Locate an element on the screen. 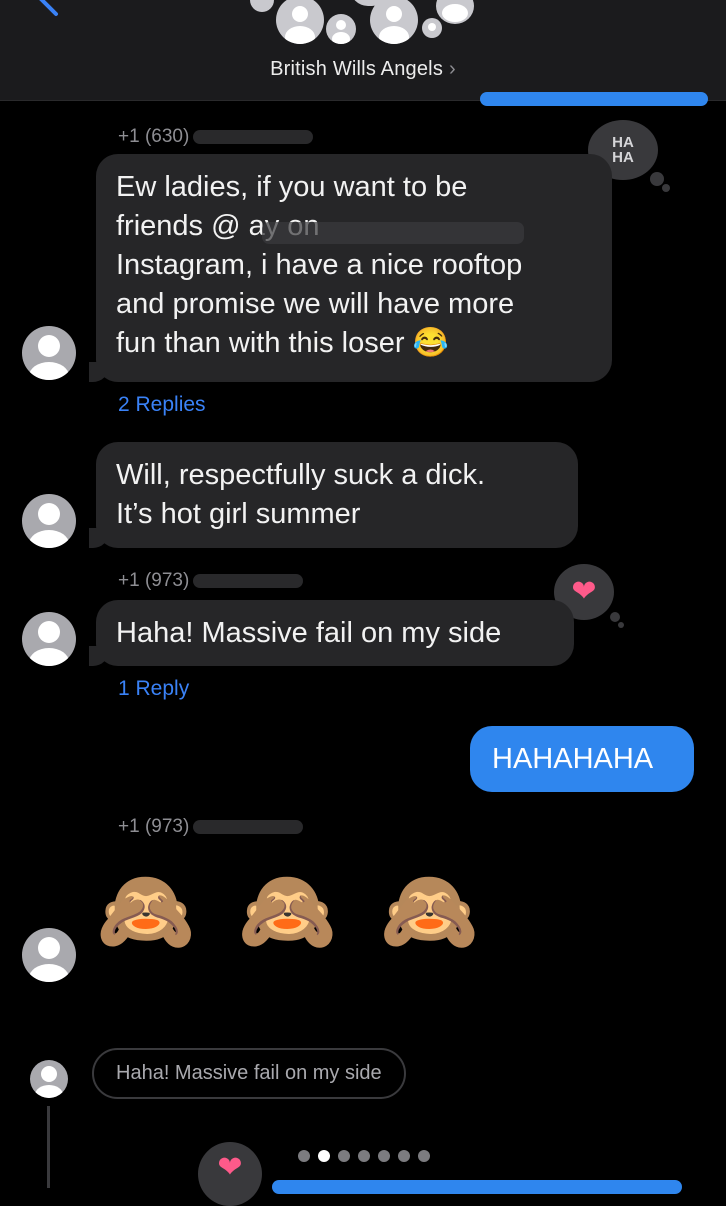  sender-phone: +1 (630) is located at coordinates (216, 137).